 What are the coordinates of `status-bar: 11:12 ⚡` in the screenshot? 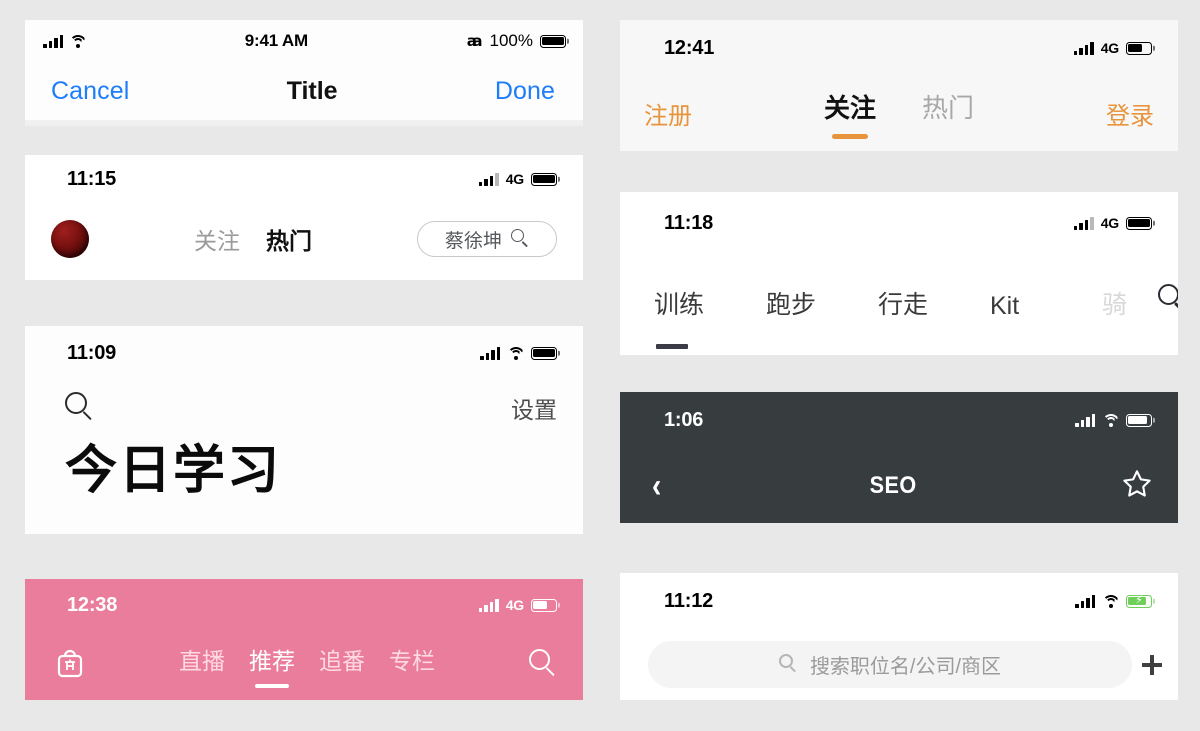 It's located at (899, 601).